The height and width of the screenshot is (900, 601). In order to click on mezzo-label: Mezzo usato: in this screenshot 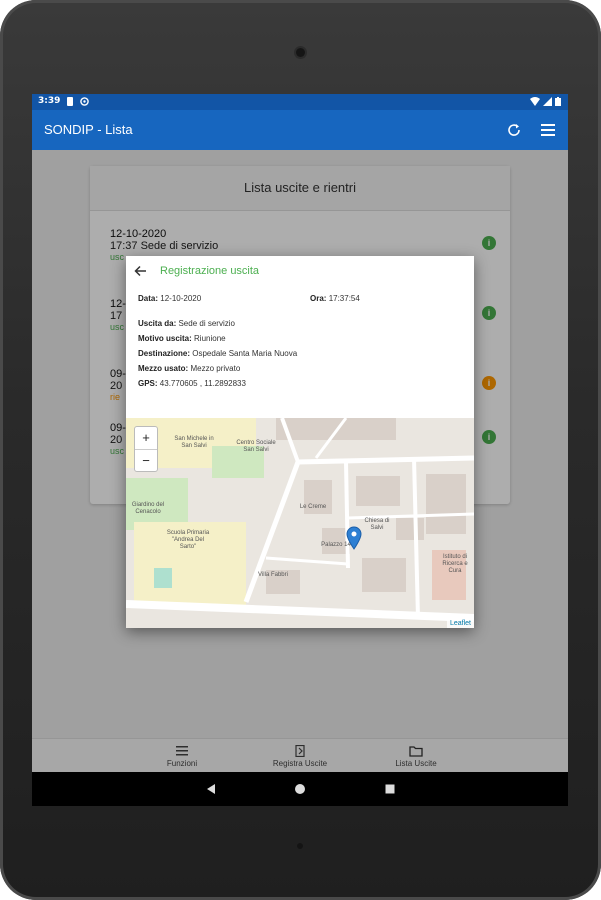, I will do `click(163, 368)`.